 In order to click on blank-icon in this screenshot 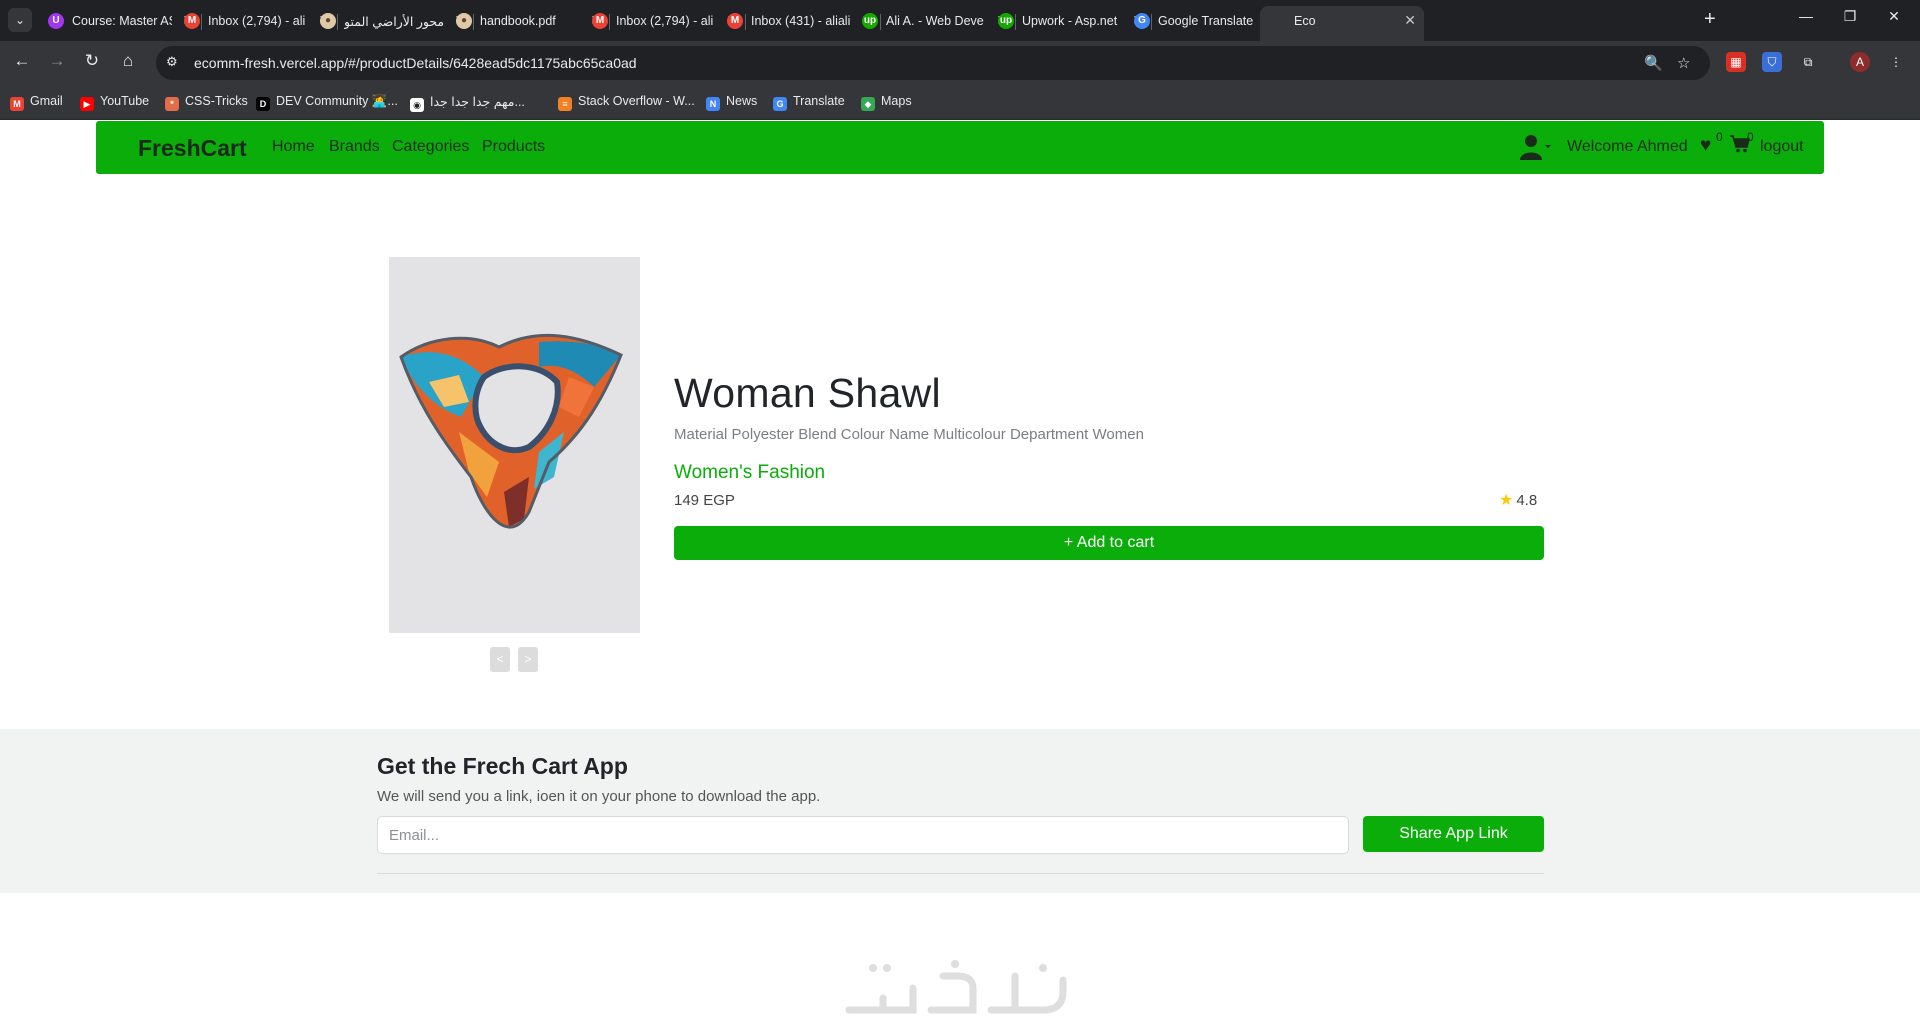, I will do `click(1278, 21)`.